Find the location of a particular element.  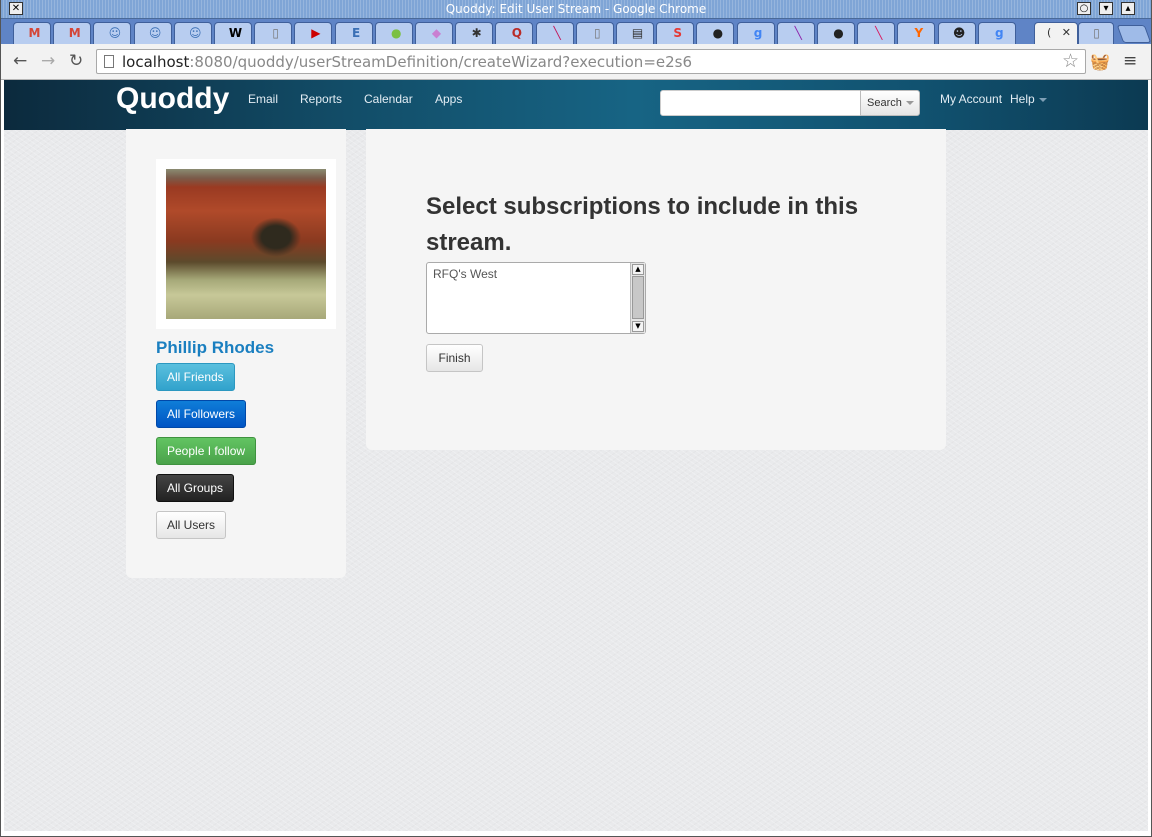

nav-apps: Apps is located at coordinates (448, 99).